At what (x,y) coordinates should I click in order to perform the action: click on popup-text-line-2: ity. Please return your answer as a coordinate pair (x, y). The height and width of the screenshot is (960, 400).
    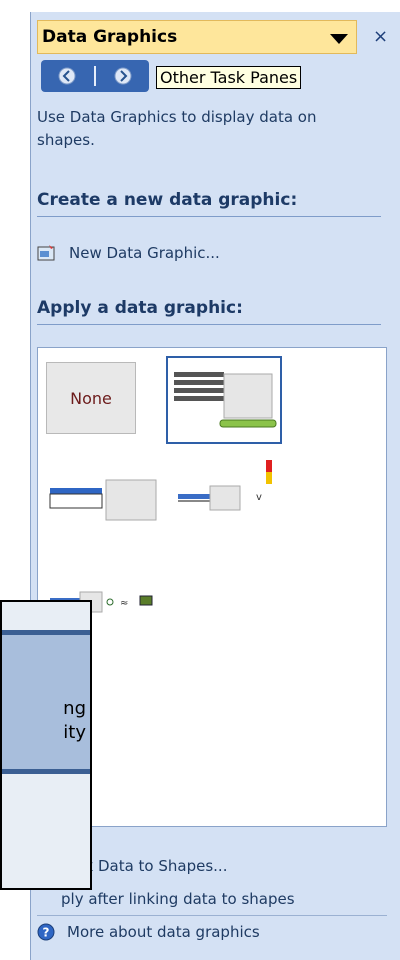
    Looking at the image, I should click on (74, 732).